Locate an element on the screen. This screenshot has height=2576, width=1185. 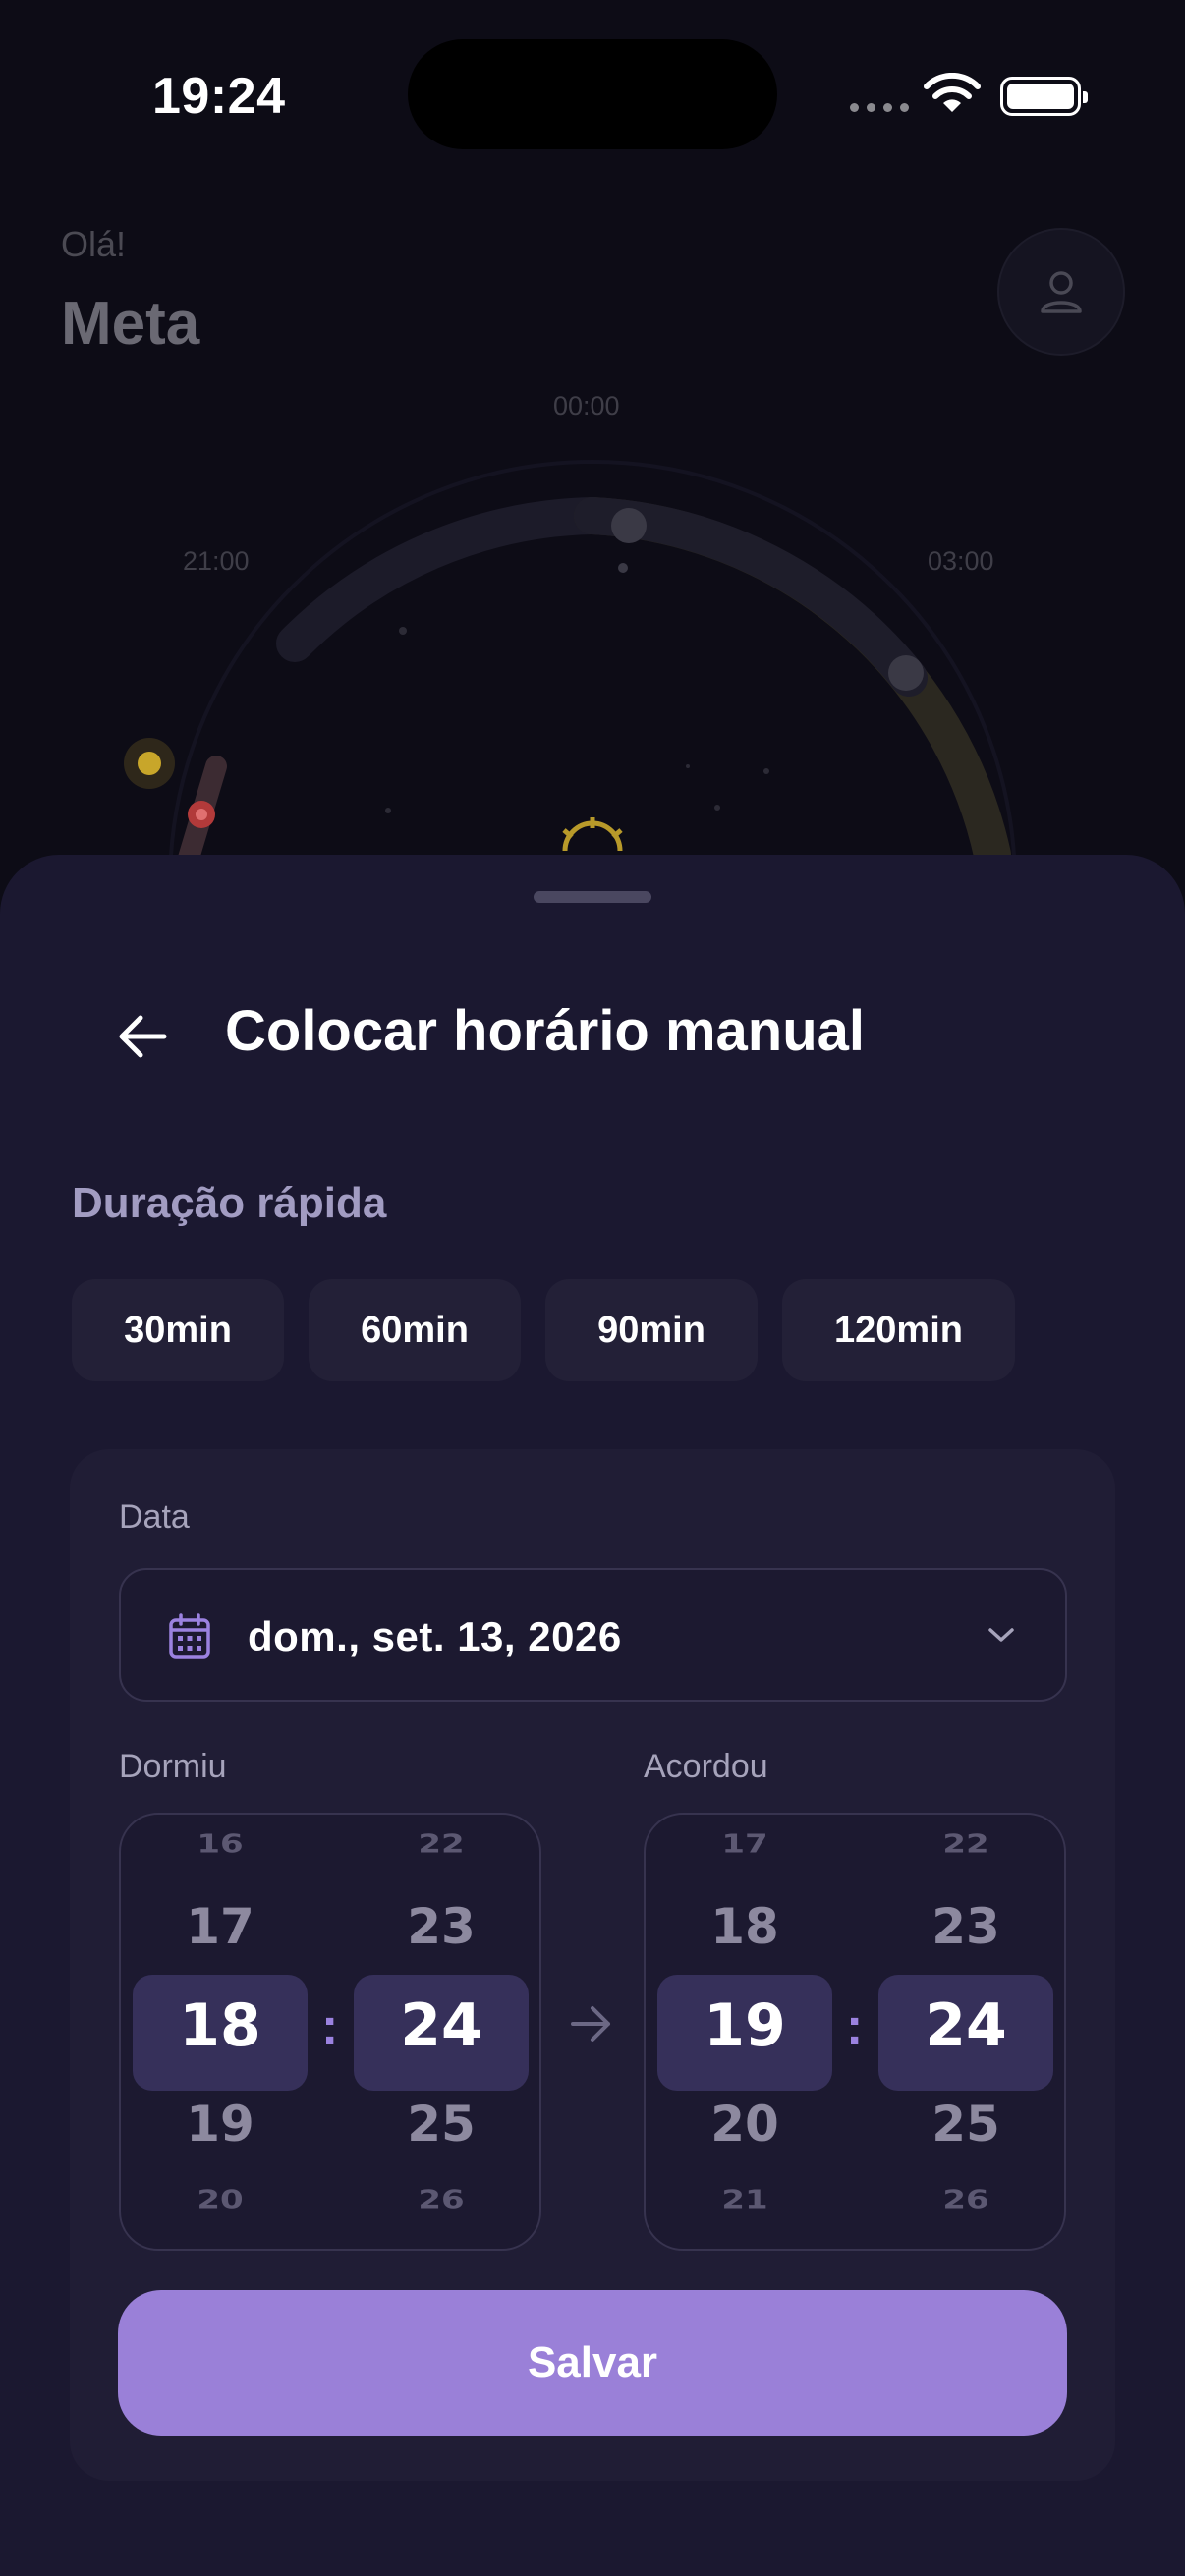
woke-label: Acordou is located at coordinates (706, 1766).